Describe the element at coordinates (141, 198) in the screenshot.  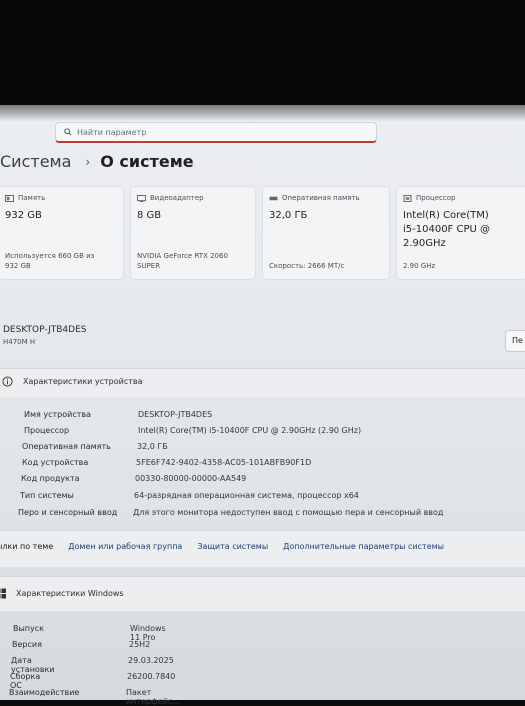
I see `display-adapter-icon` at that location.